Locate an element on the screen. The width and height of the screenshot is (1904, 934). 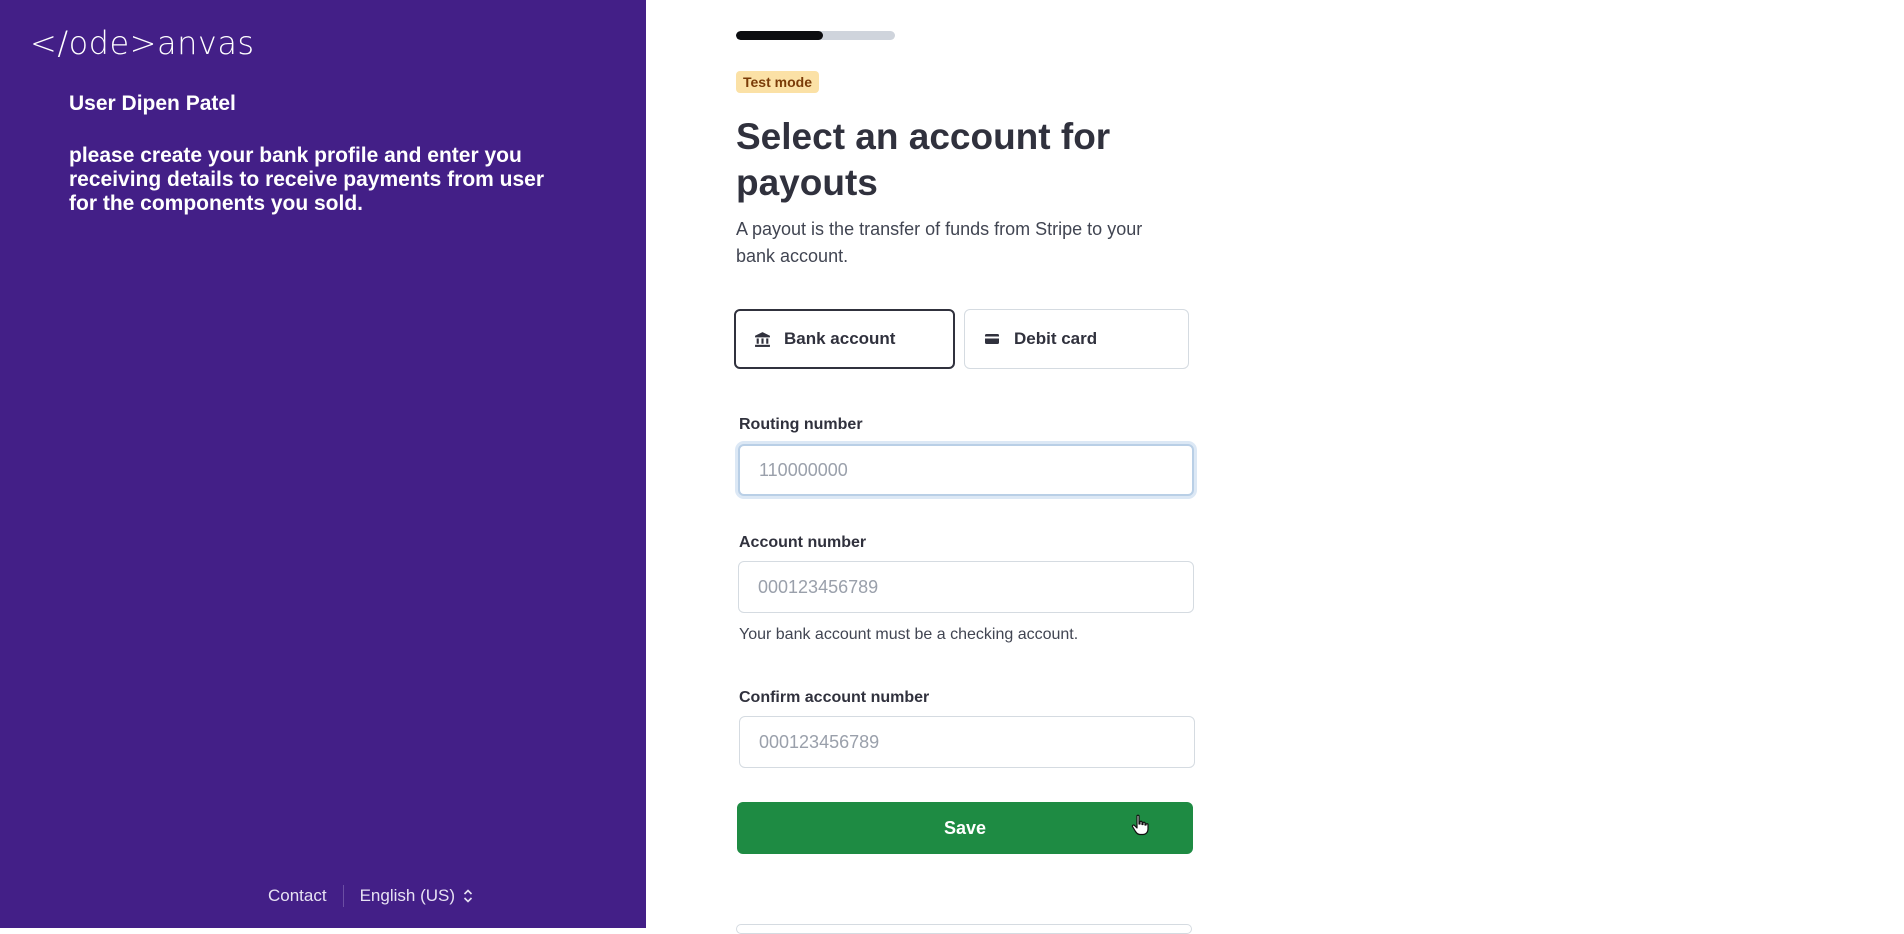
bank-account-label: Bank account is located at coordinates (840, 338).